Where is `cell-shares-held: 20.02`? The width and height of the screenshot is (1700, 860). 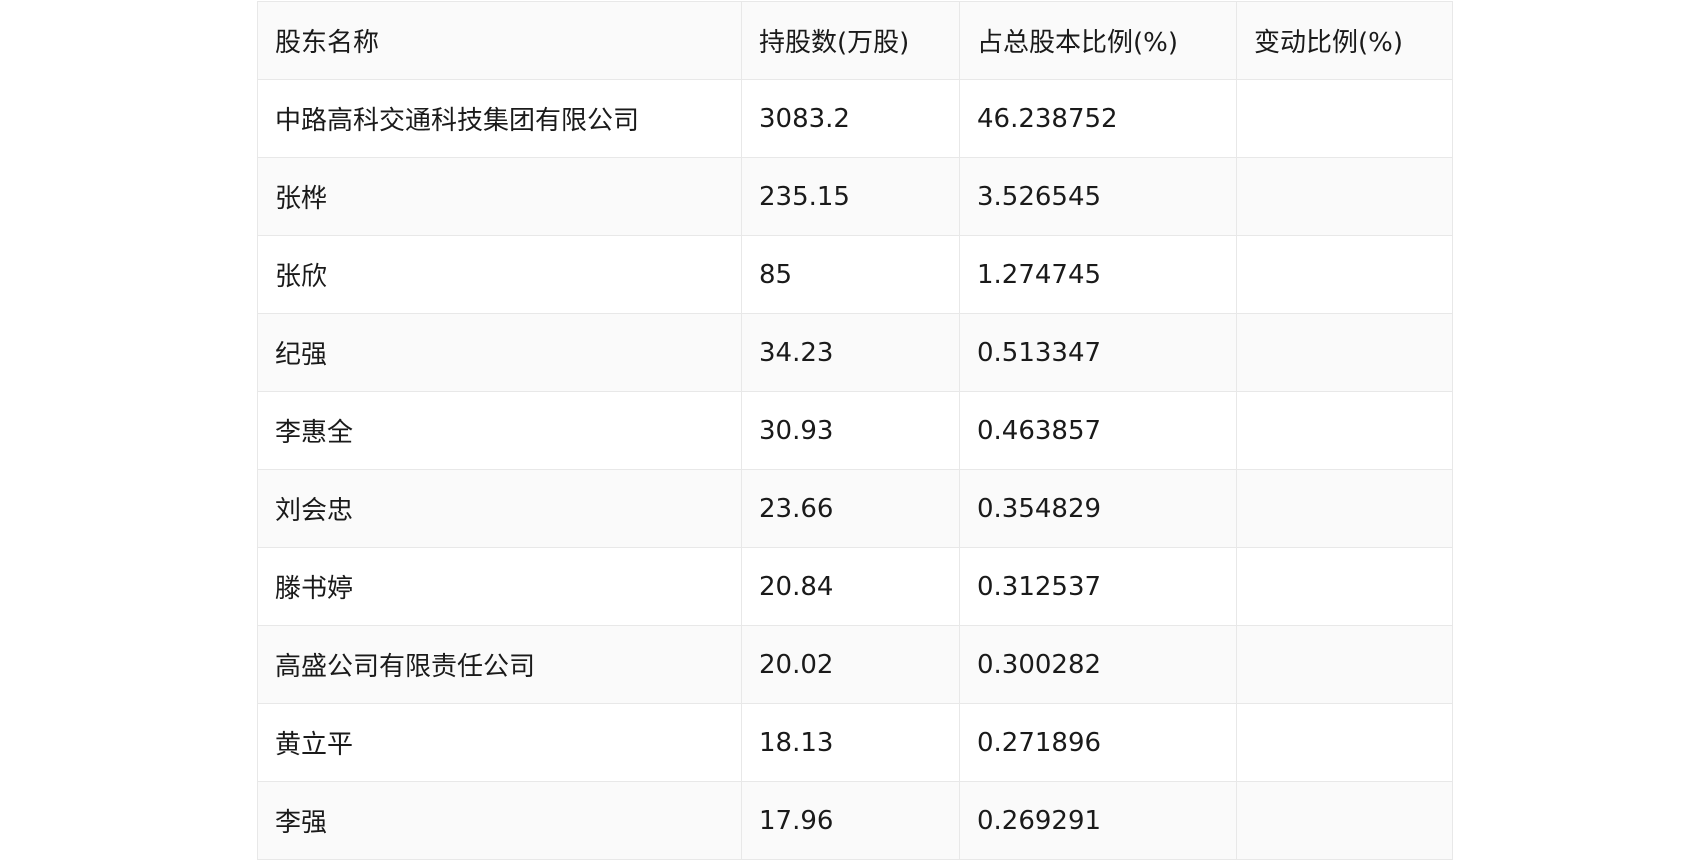
cell-shares-held: 20.02 is located at coordinates (850, 664).